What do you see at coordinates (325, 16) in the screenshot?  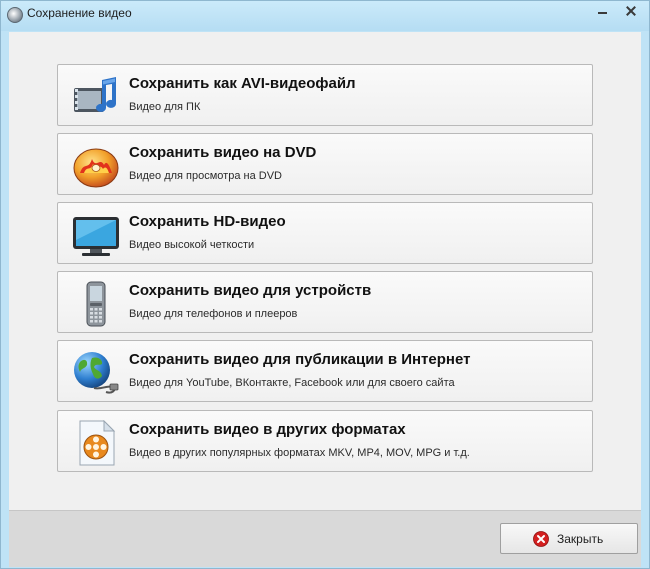 I see `title-bar: Сохранение видео` at bounding box center [325, 16].